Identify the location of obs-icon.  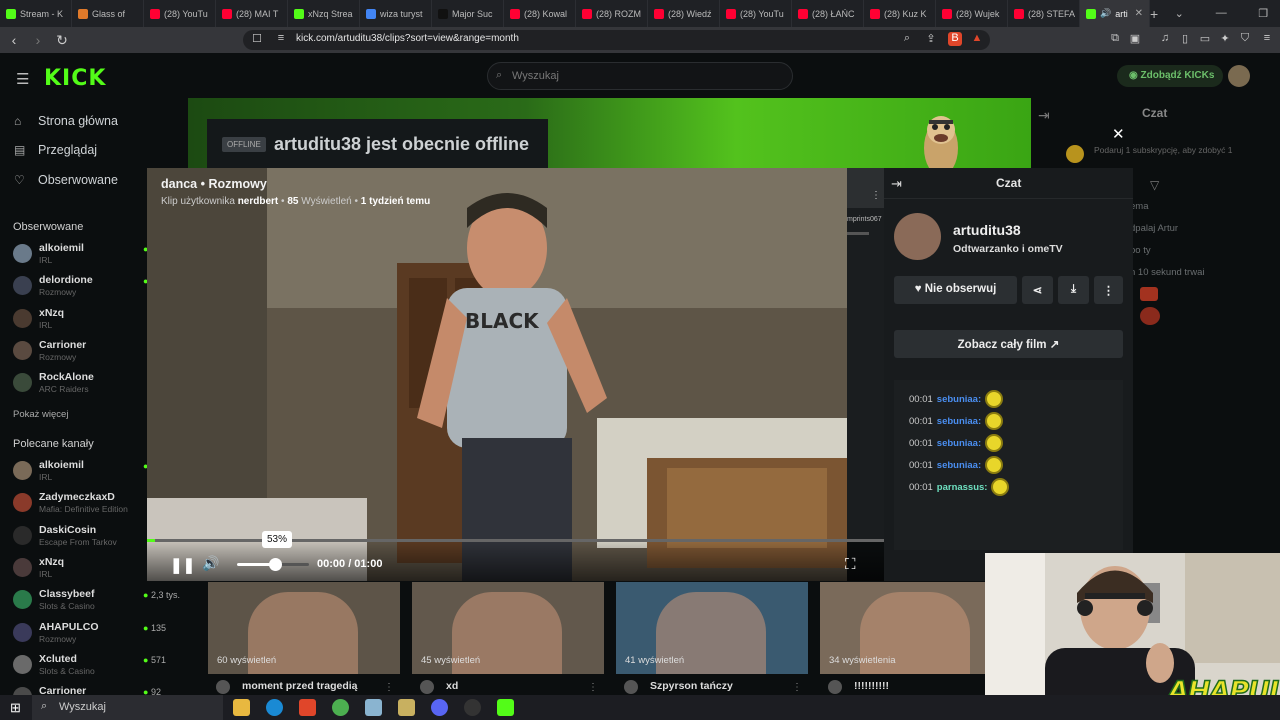
(472, 707).